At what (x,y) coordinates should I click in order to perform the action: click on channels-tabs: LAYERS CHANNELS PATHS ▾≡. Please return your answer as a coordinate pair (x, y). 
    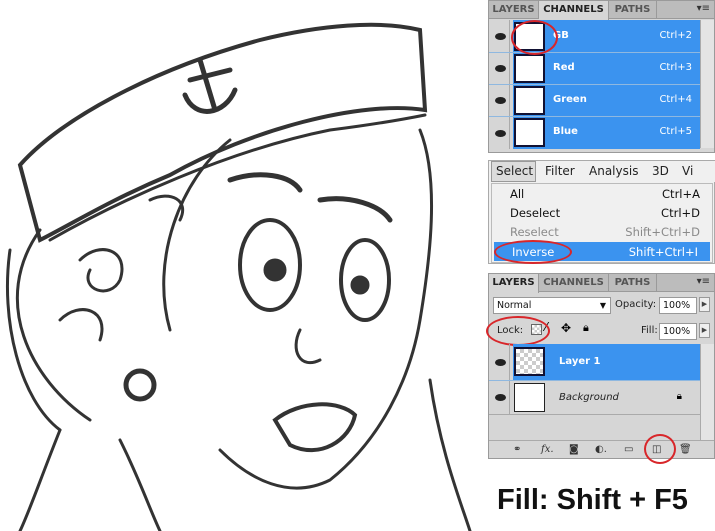
    Looking at the image, I should click on (601, 10).